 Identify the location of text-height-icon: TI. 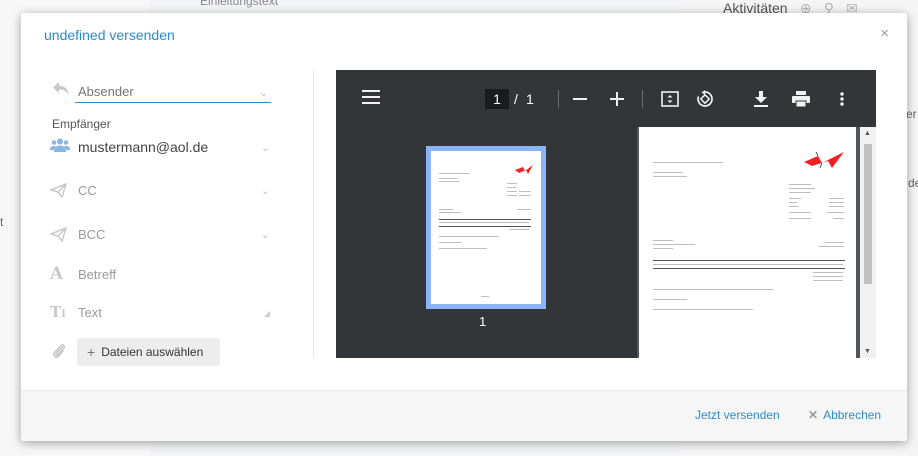
(58, 312).